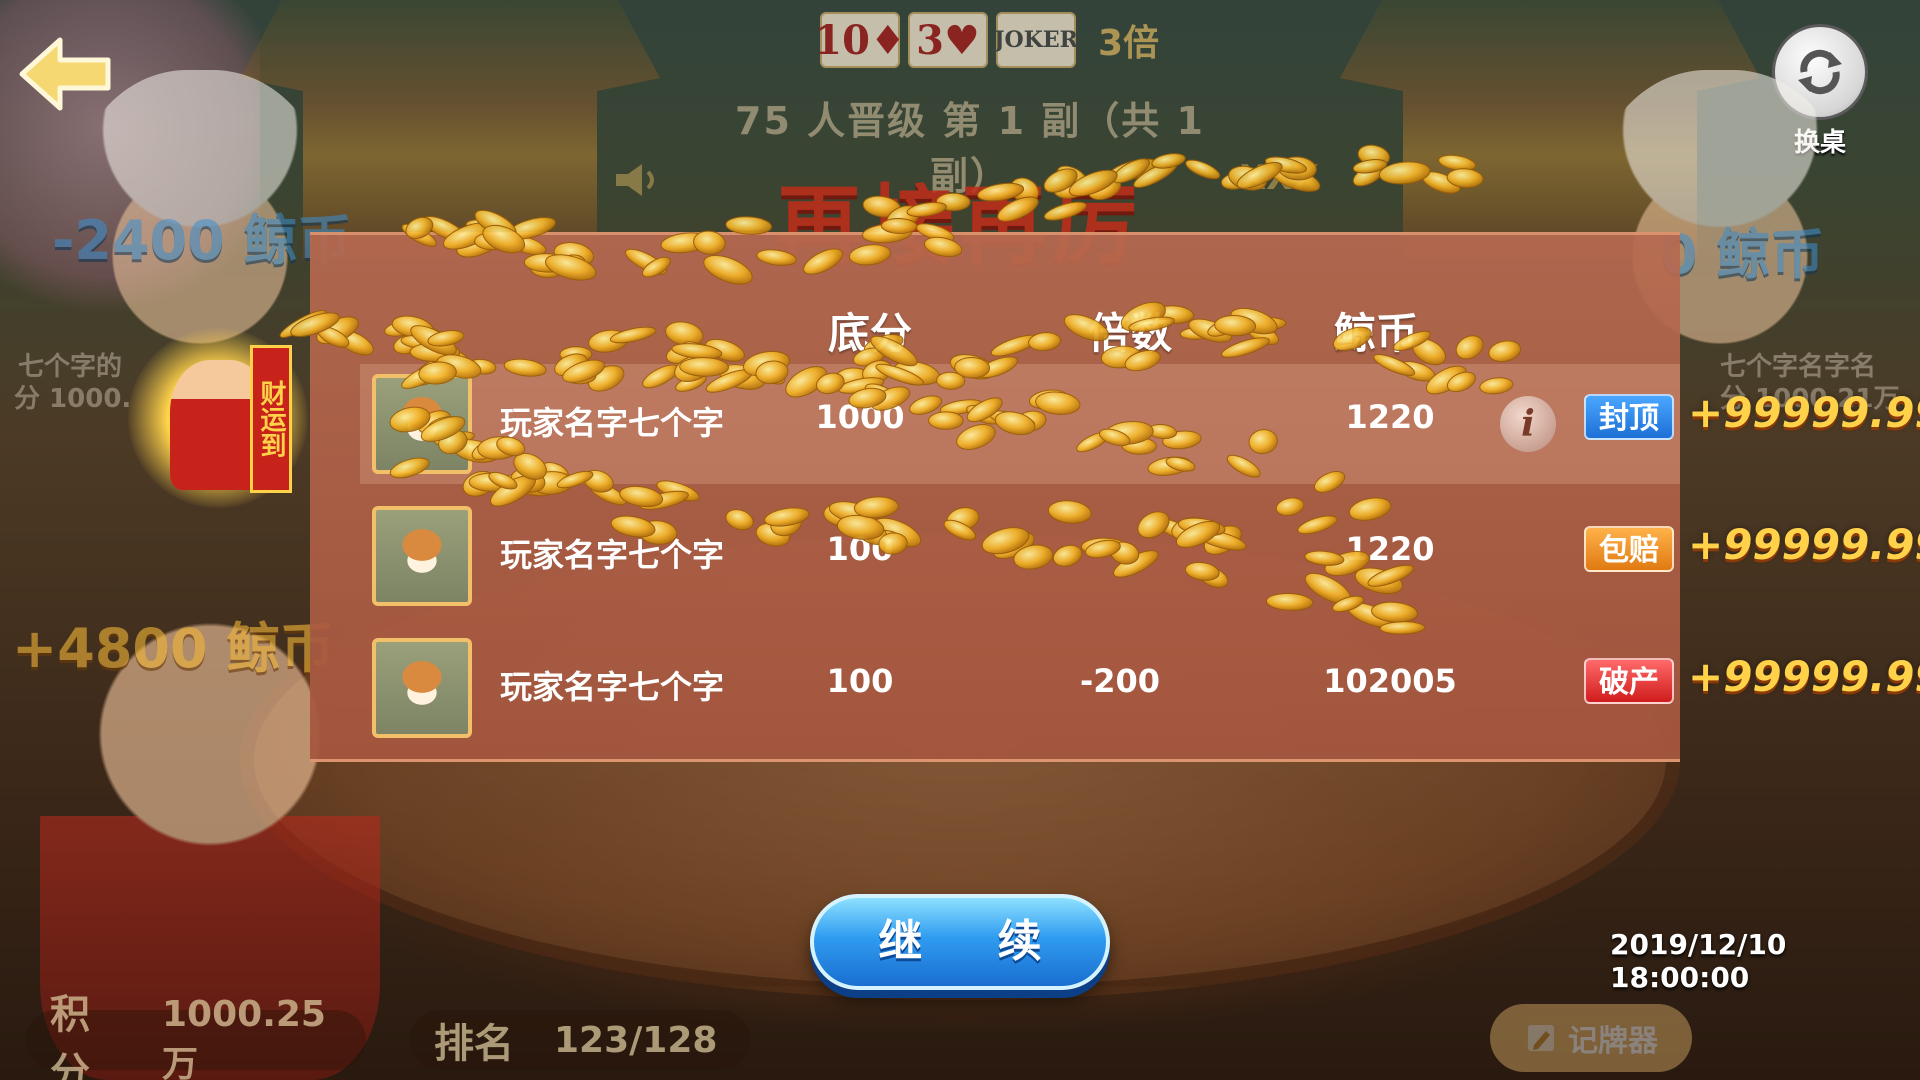 The image size is (1920, 1080). What do you see at coordinates (1629, 681) in the screenshot?
I see `status-badge: 破产` at bounding box center [1629, 681].